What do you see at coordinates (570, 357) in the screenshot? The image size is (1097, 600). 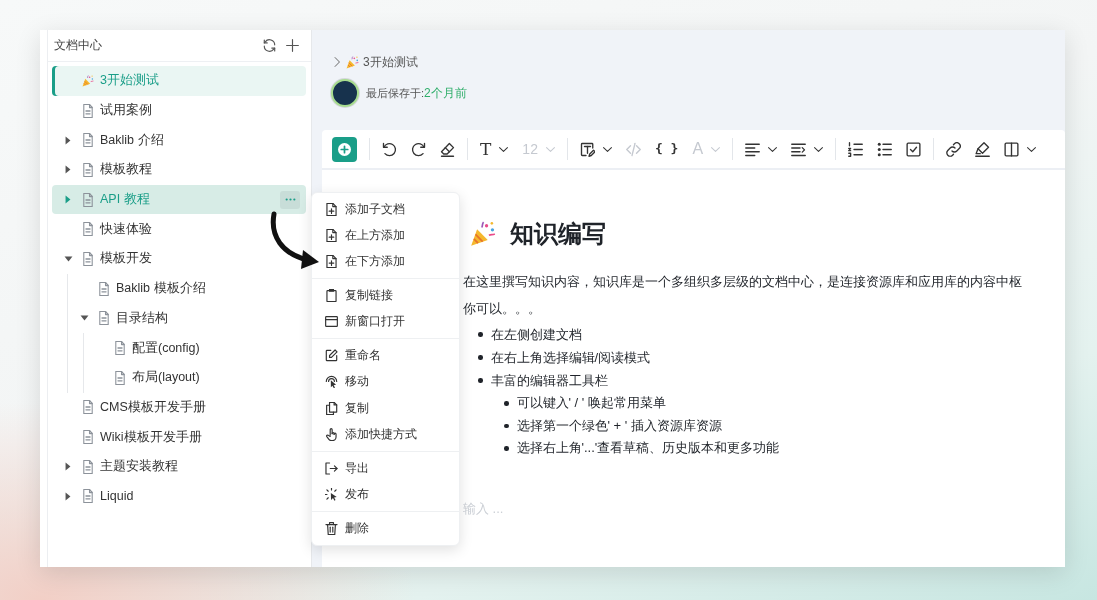 I see `list-item-text: 在右上角选择编辑/阅读模式` at bounding box center [570, 357].